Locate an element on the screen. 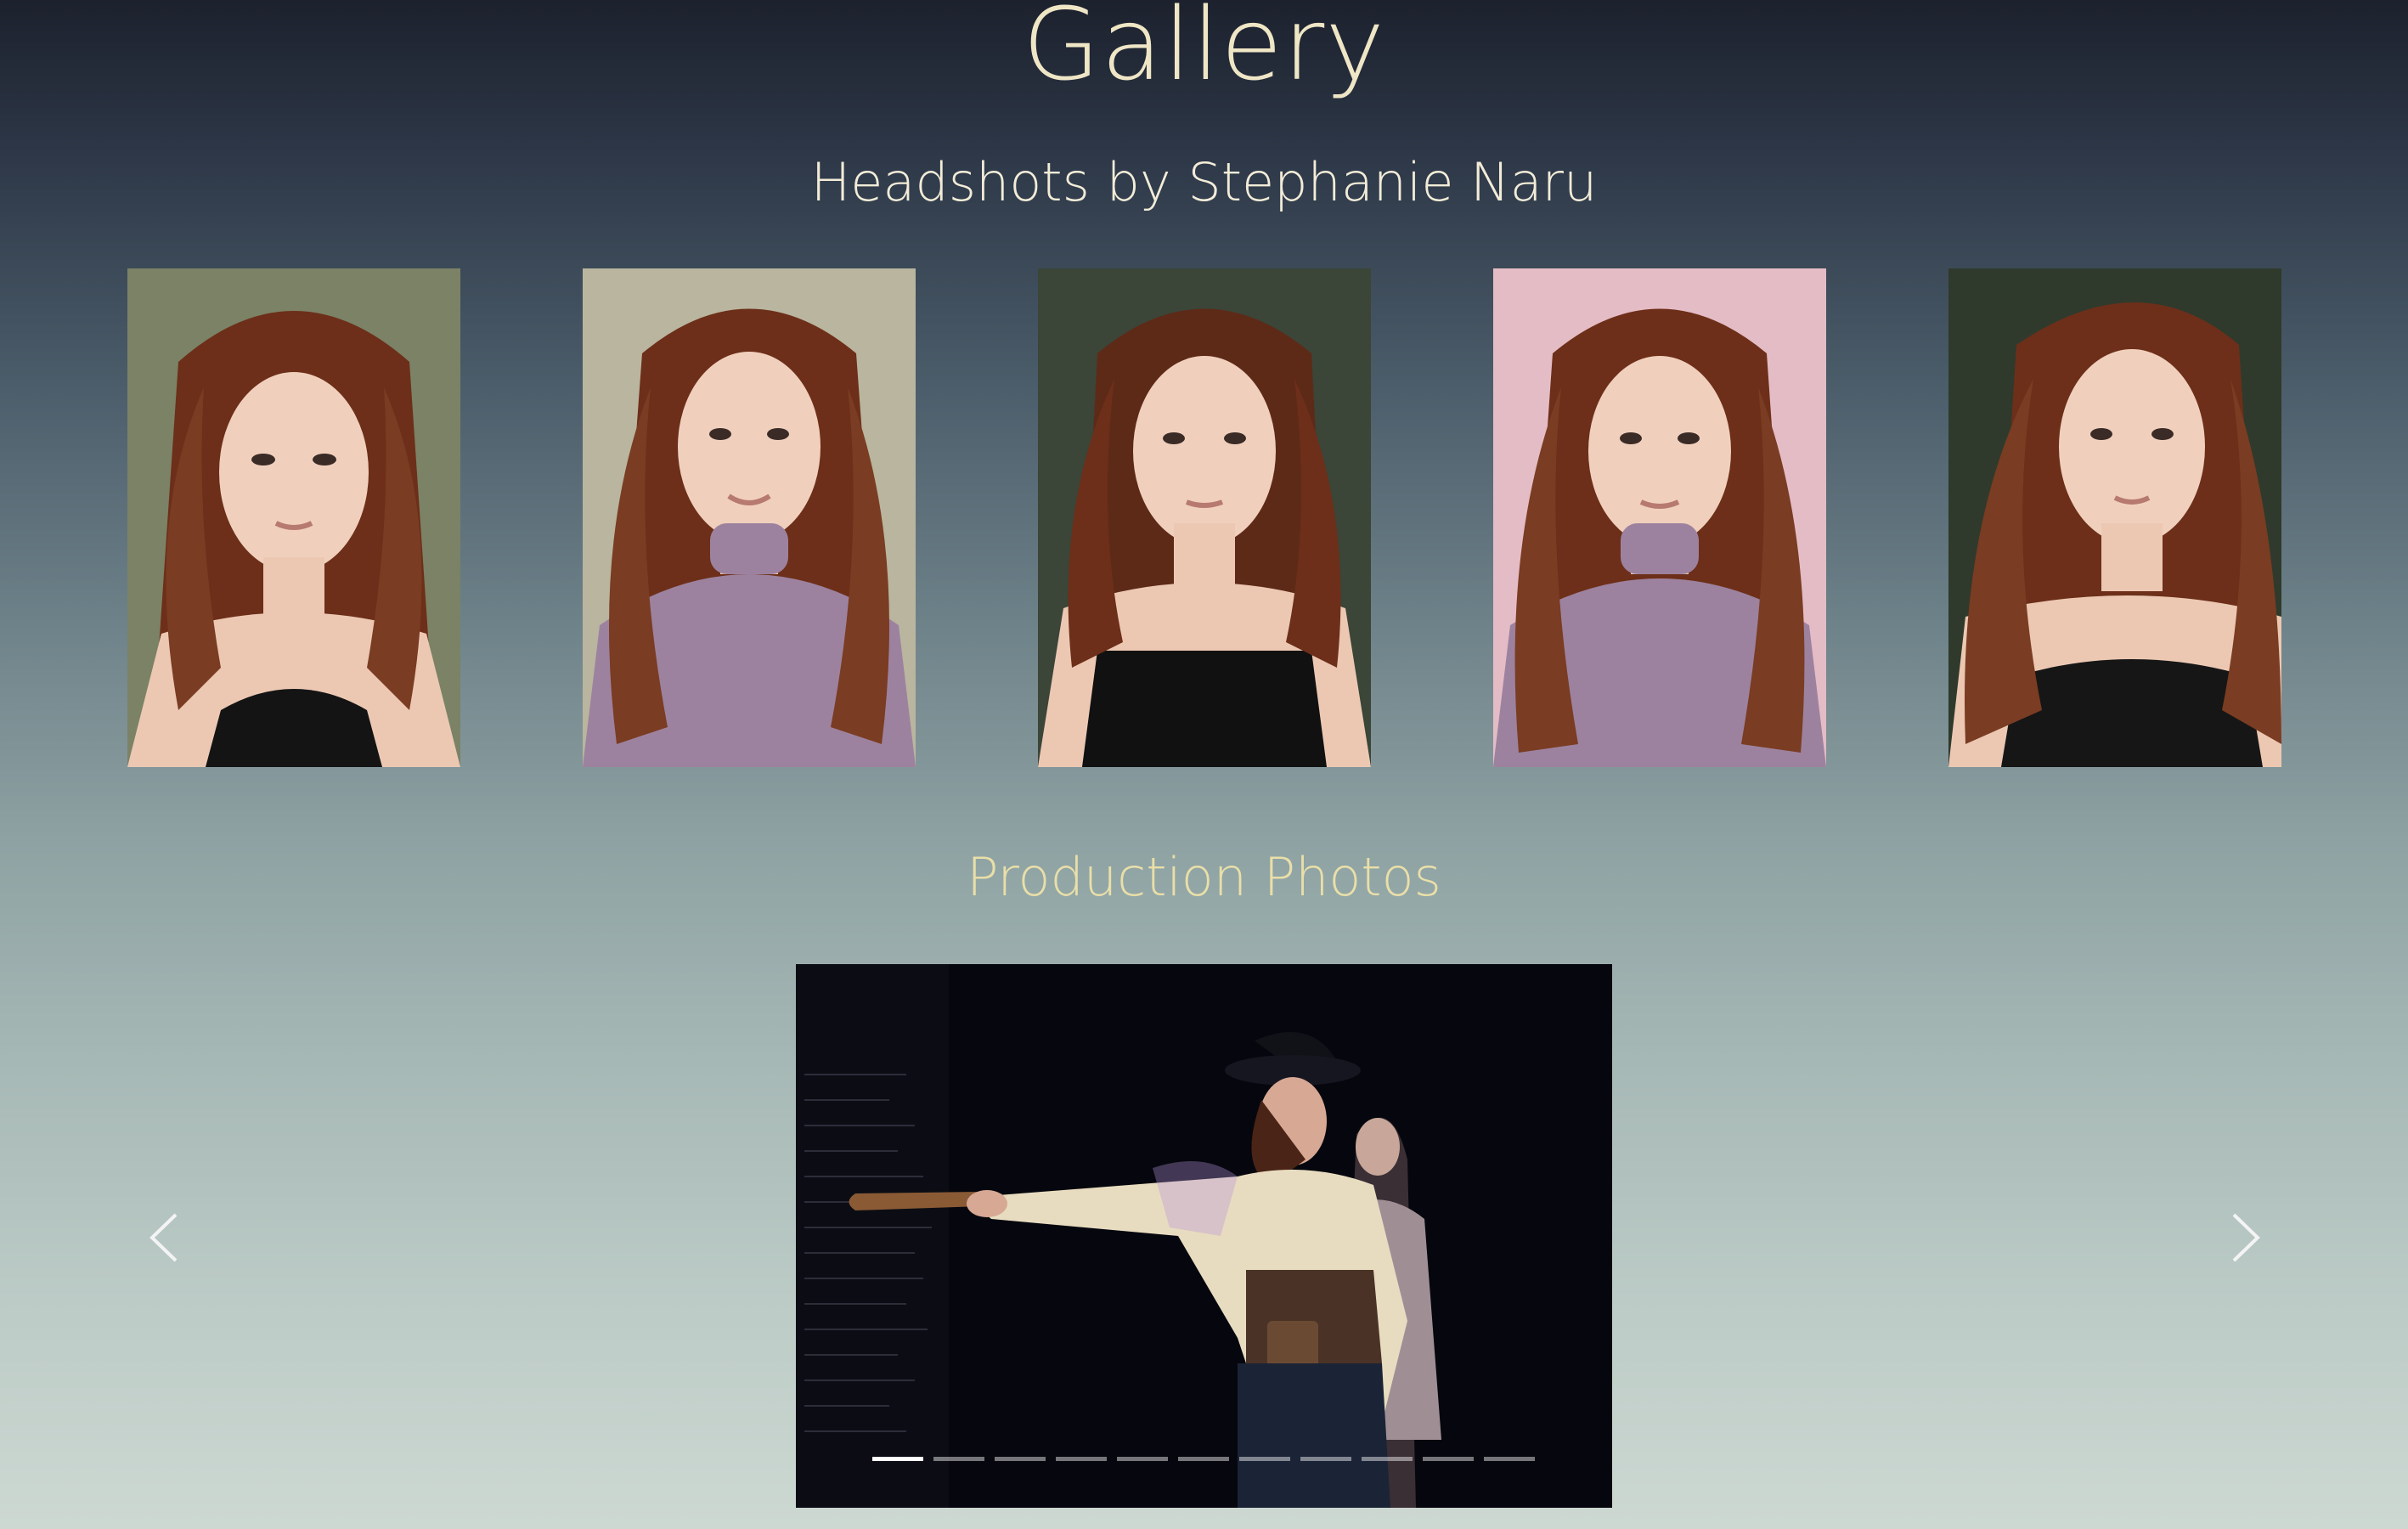 This screenshot has height=1529, width=2408. production-photo-carousel is located at coordinates (1204, 1236).